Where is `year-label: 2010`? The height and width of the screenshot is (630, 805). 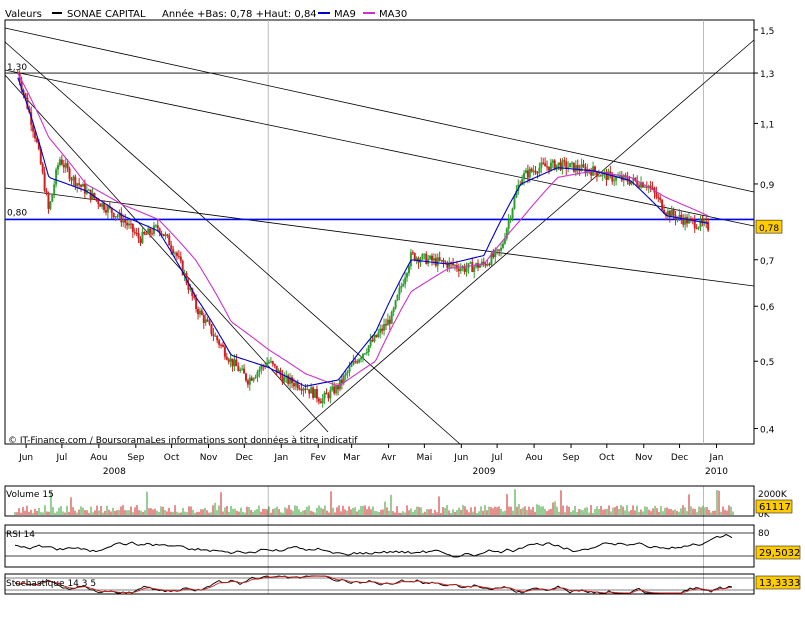 year-label: 2010 is located at coordinates (716, 472).